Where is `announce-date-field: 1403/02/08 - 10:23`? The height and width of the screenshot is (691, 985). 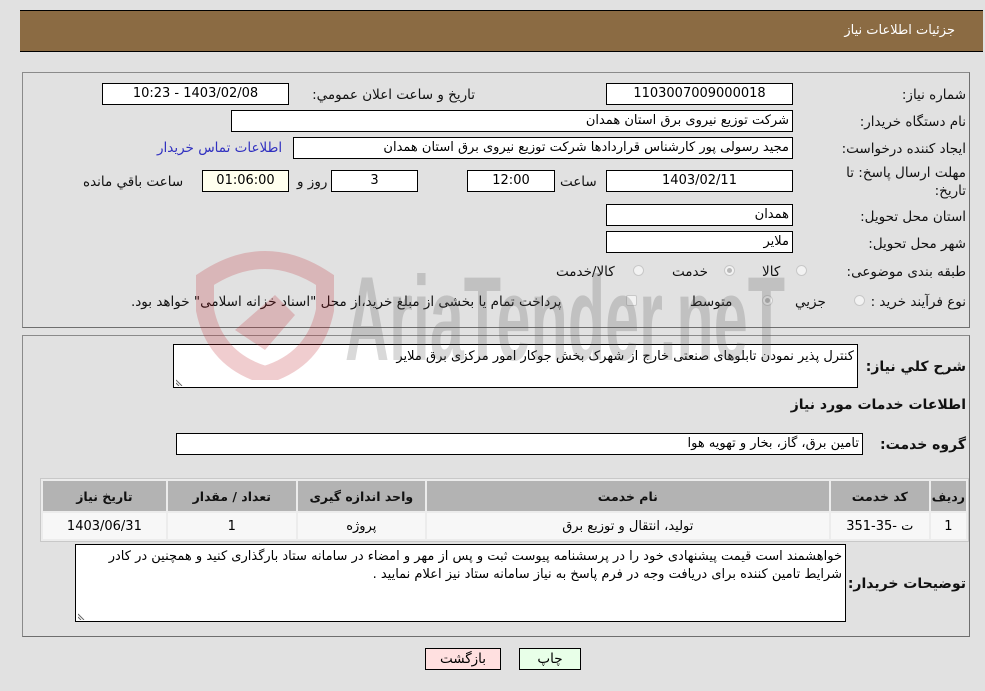 announce-date-field: 1403/02/08 - 10:23 is located at coordinates (195, 94).